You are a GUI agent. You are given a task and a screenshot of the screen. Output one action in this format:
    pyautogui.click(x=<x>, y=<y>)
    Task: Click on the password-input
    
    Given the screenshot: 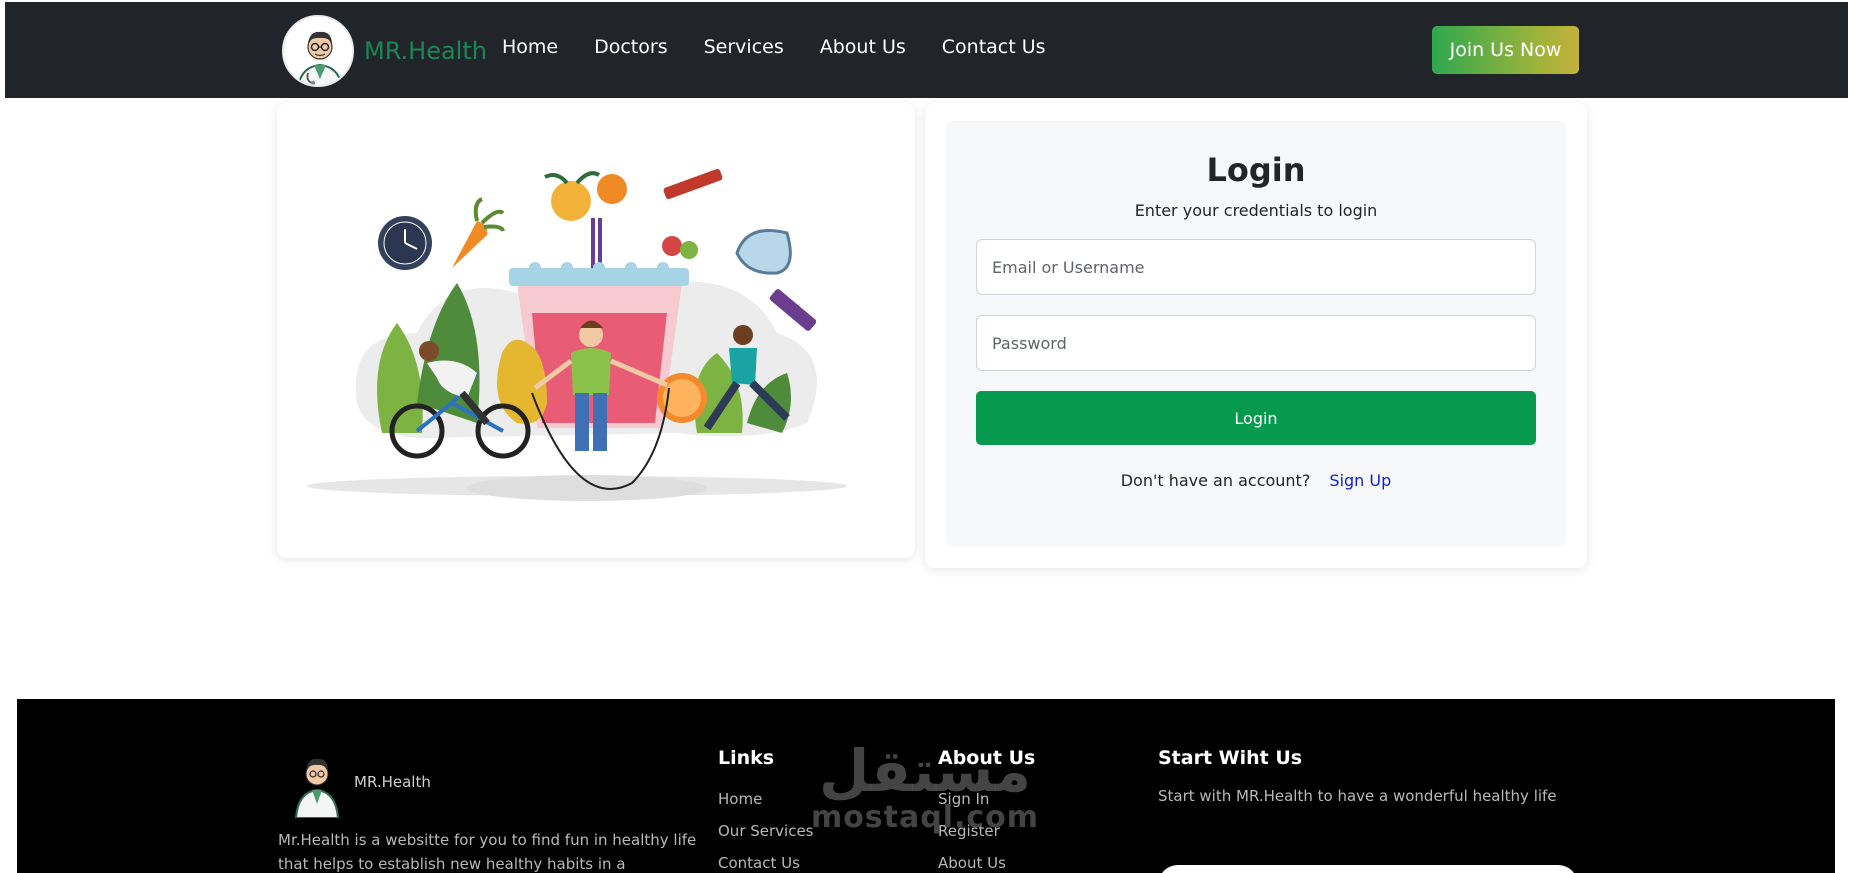 What is the action you would take?
    pyautogui.click(x=1256, y=343)
    